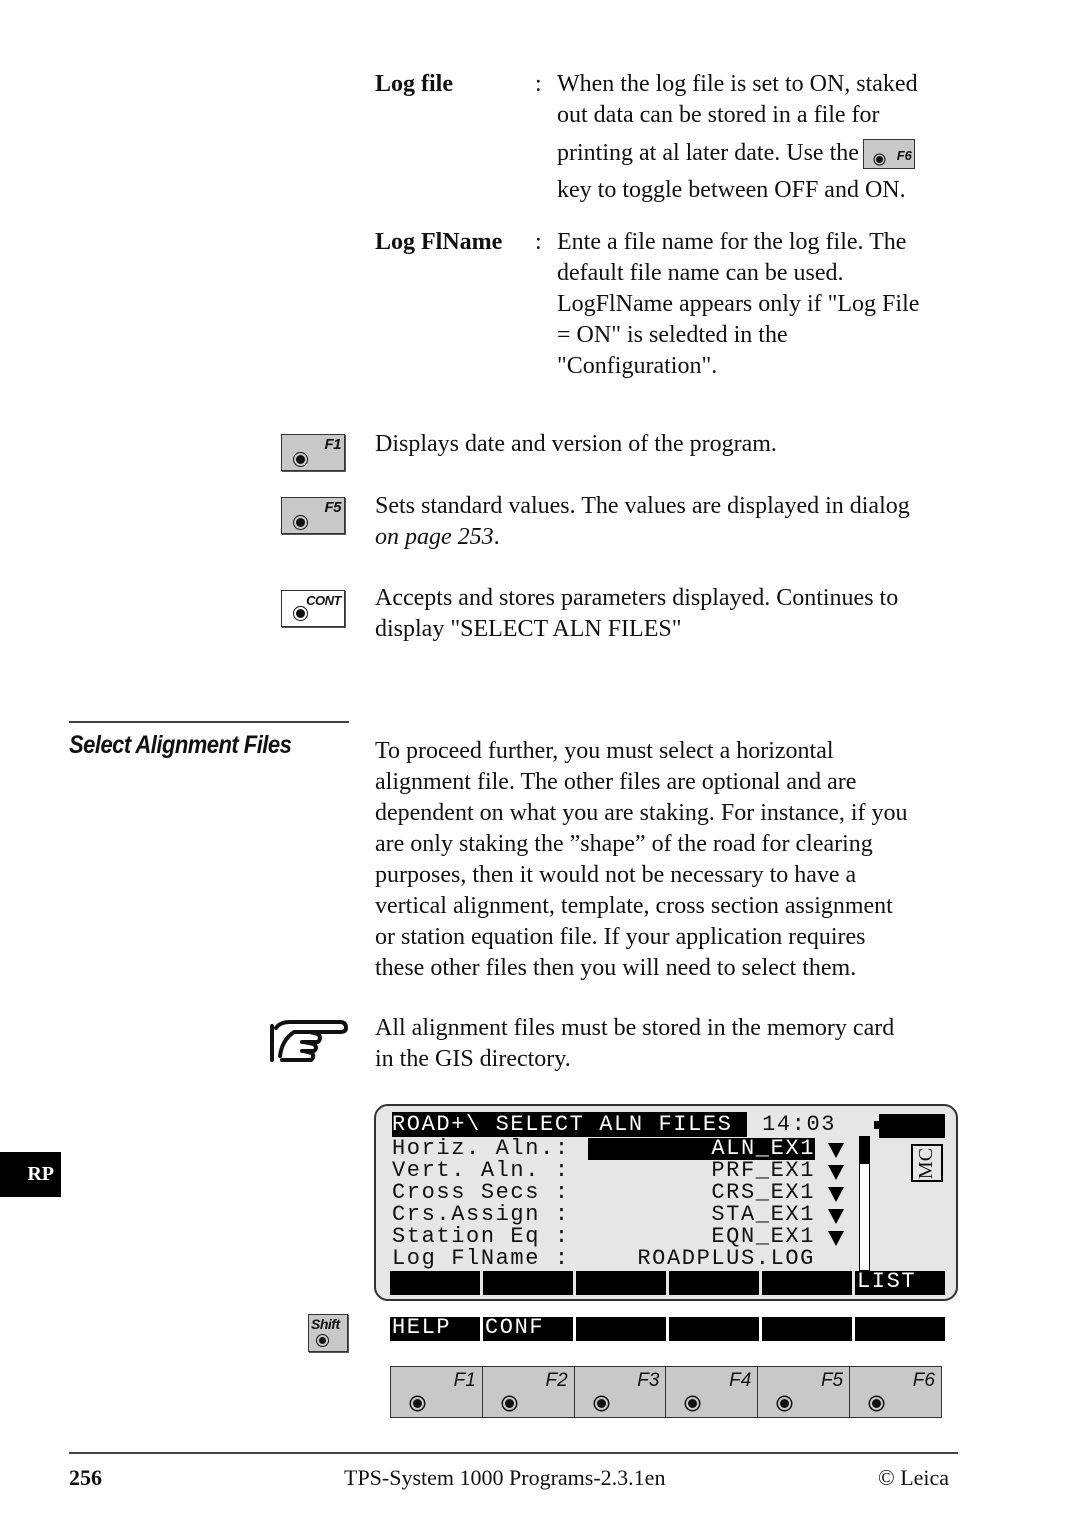 The height and width of the screenshot is (1529, 1080). I want to click on field-label: Station Eq :, so click(481, 1236).